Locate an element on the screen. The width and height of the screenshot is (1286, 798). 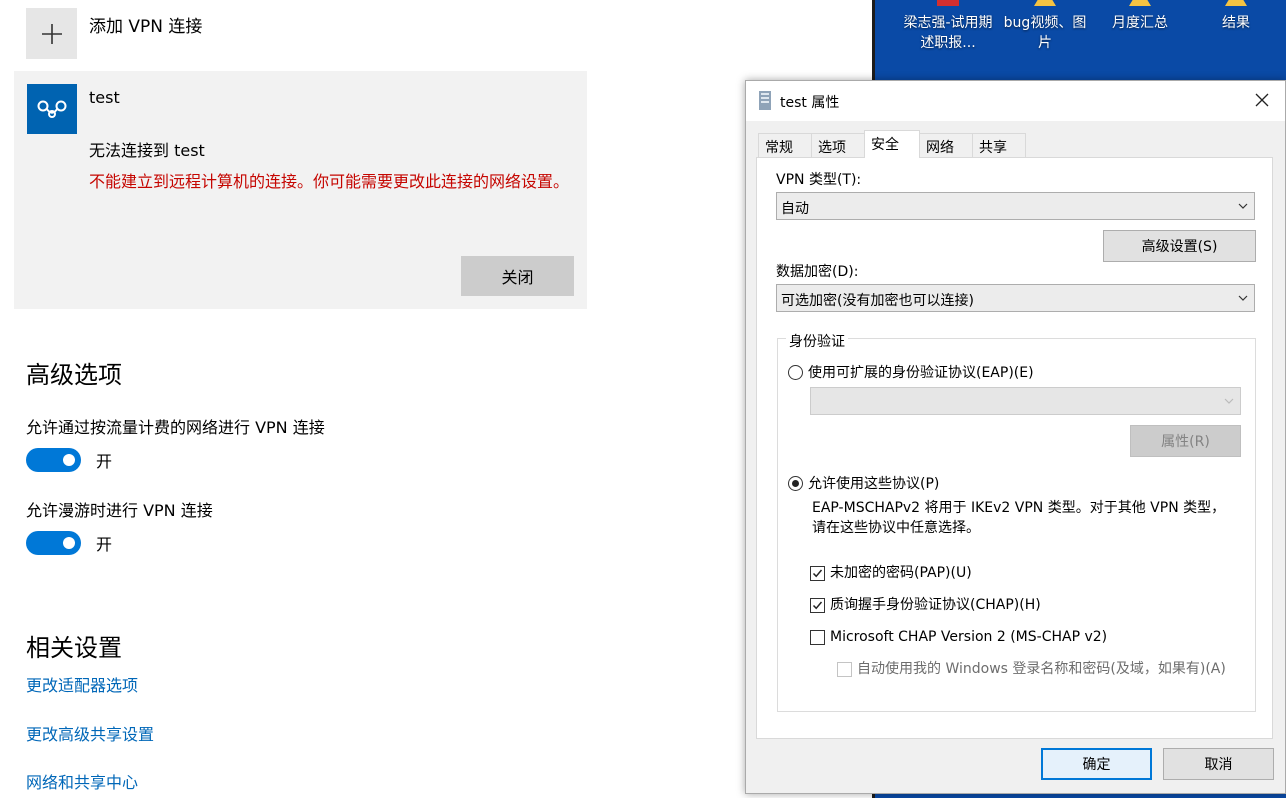
metered-toggle is located at coordinates (53, 460).